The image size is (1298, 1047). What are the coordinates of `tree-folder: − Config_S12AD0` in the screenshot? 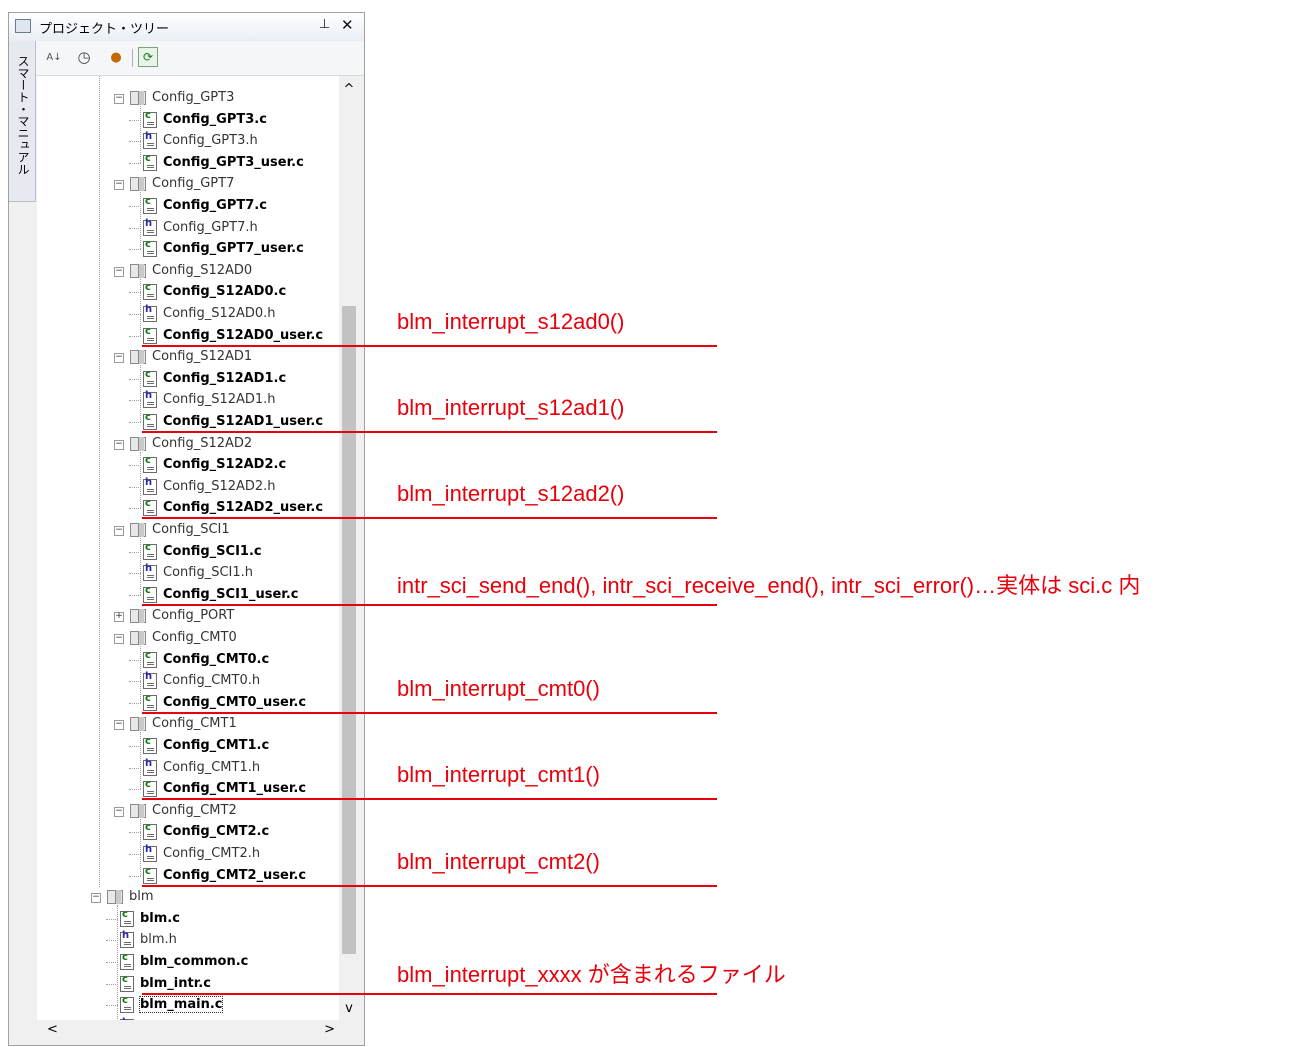 It's located at (188, 271).